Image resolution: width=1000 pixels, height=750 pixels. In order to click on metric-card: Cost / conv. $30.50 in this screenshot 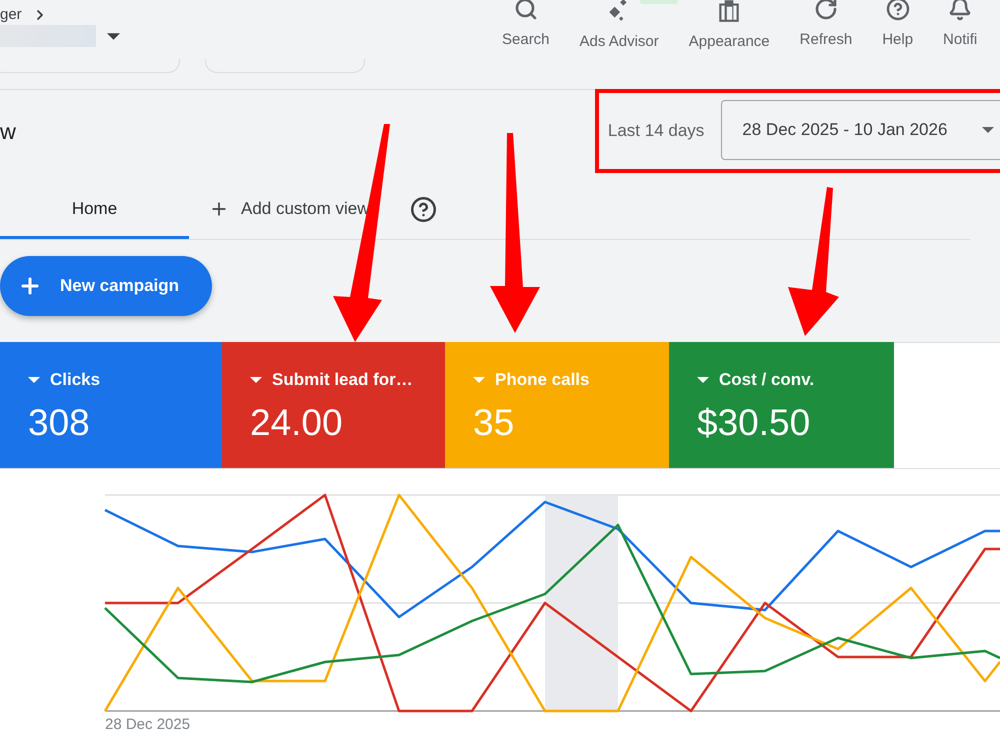, I will do `click(781, 405)`.